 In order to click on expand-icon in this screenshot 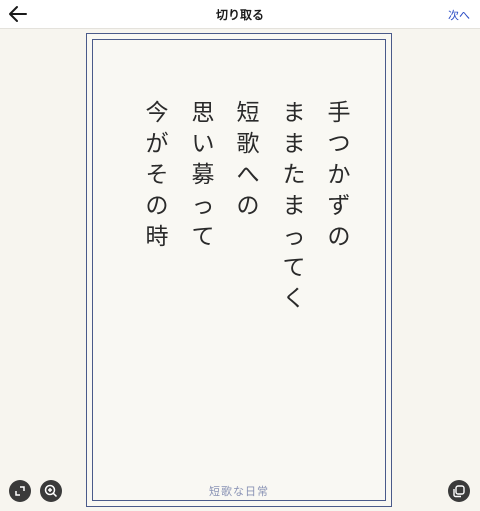, I will do `click(20, 491)`.